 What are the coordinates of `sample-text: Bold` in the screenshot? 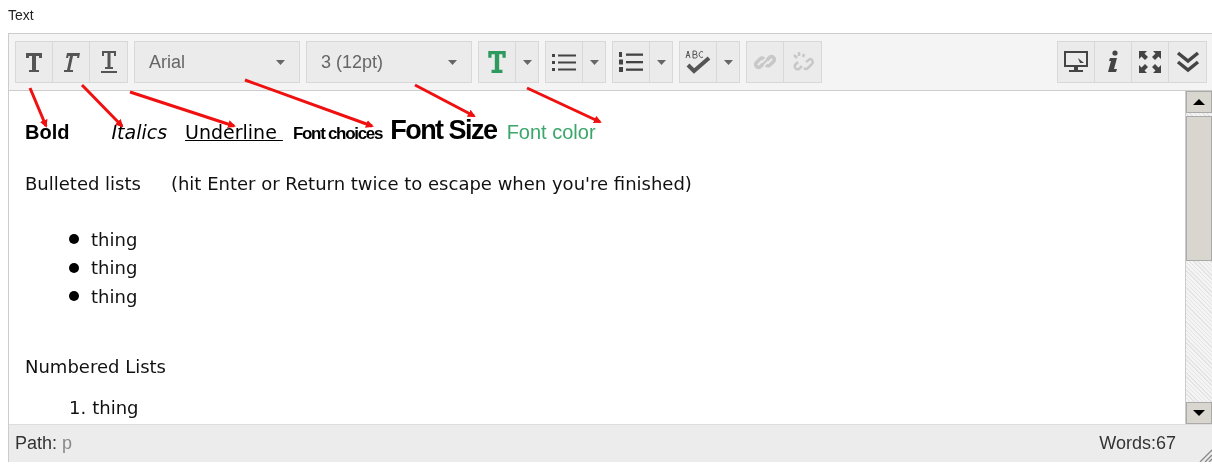 It's located at (47, 132).